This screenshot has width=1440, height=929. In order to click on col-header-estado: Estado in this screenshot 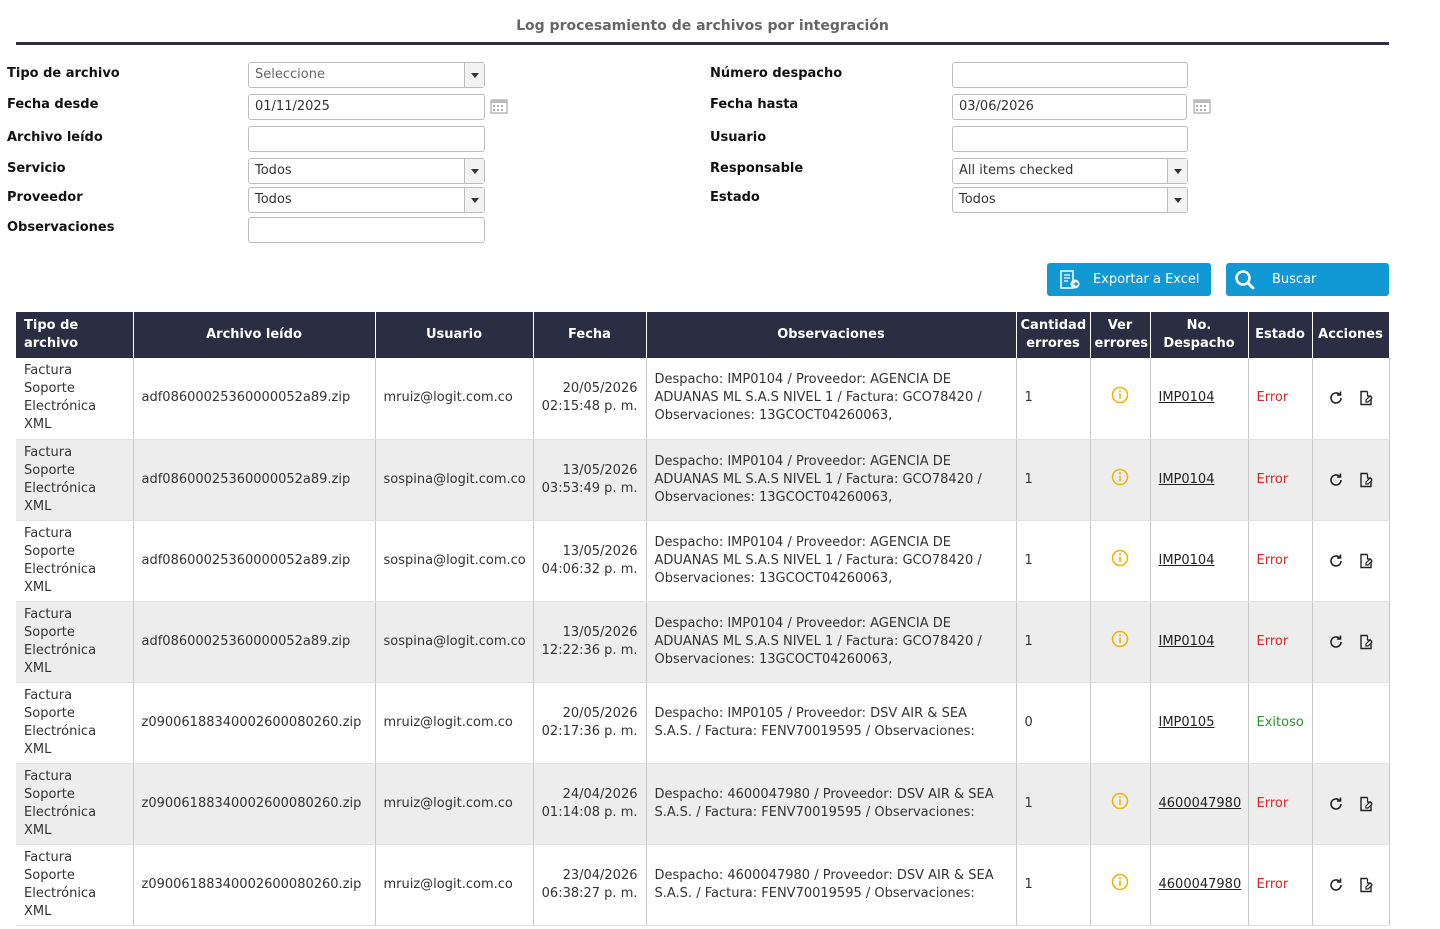, I will do `click(1280, 335)`.